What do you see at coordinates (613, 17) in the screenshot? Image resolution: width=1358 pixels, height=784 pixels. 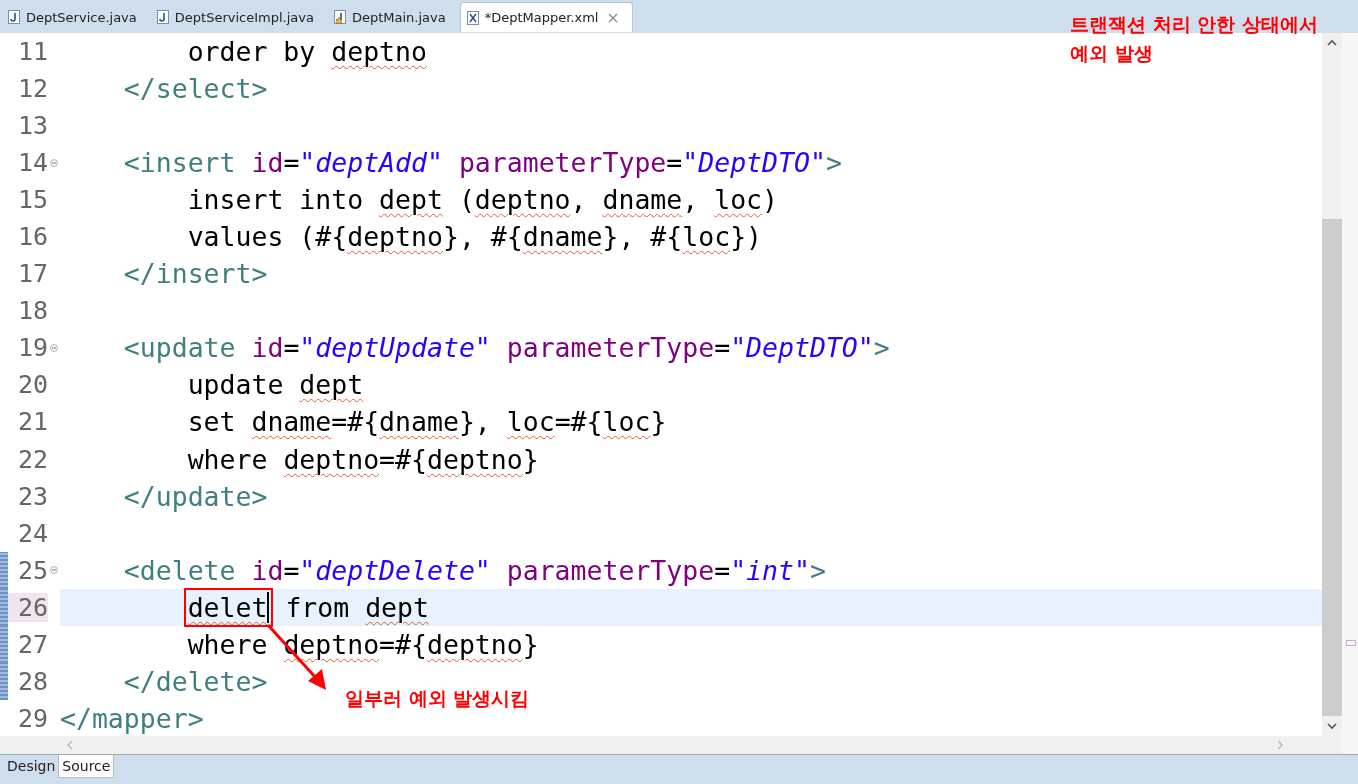 I see `close-icon` at bounding box center [613, 17].